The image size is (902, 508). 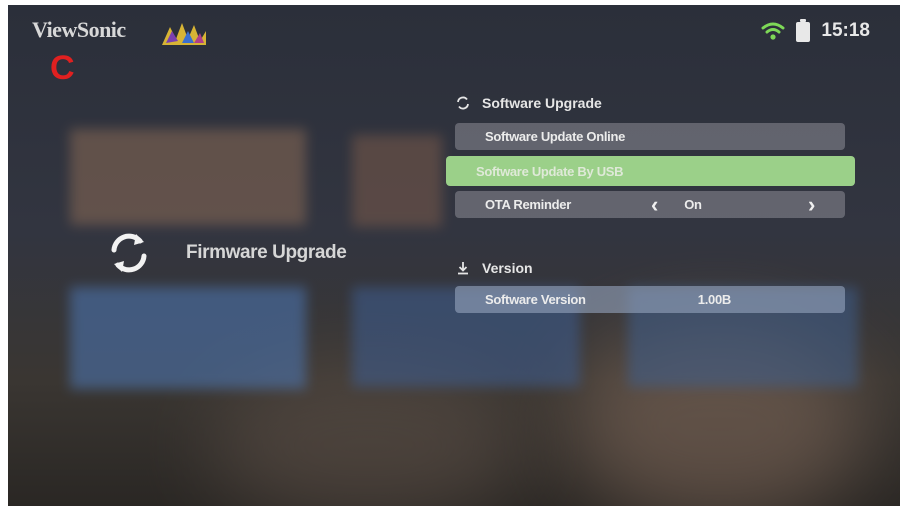 What do you see at coordinates (693, 204) in the screenshot?
I see `ota-reminder-value: On` at bounding box center [693, 204].